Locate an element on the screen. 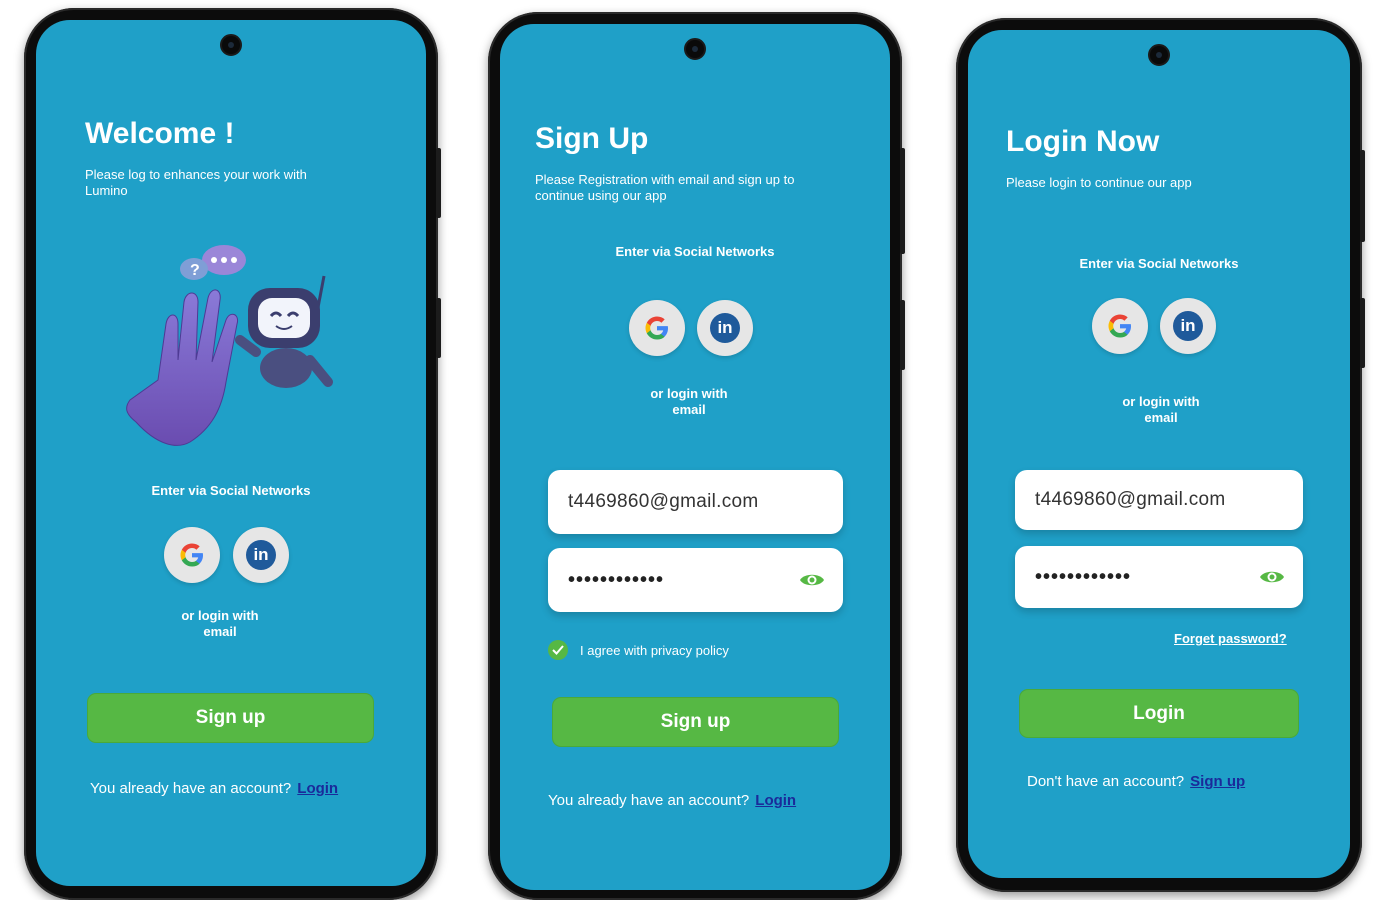 Image resolution: width=1390 pixels, height=900 pixels. page-title: Sign Up is located at coordinates (592, 138).